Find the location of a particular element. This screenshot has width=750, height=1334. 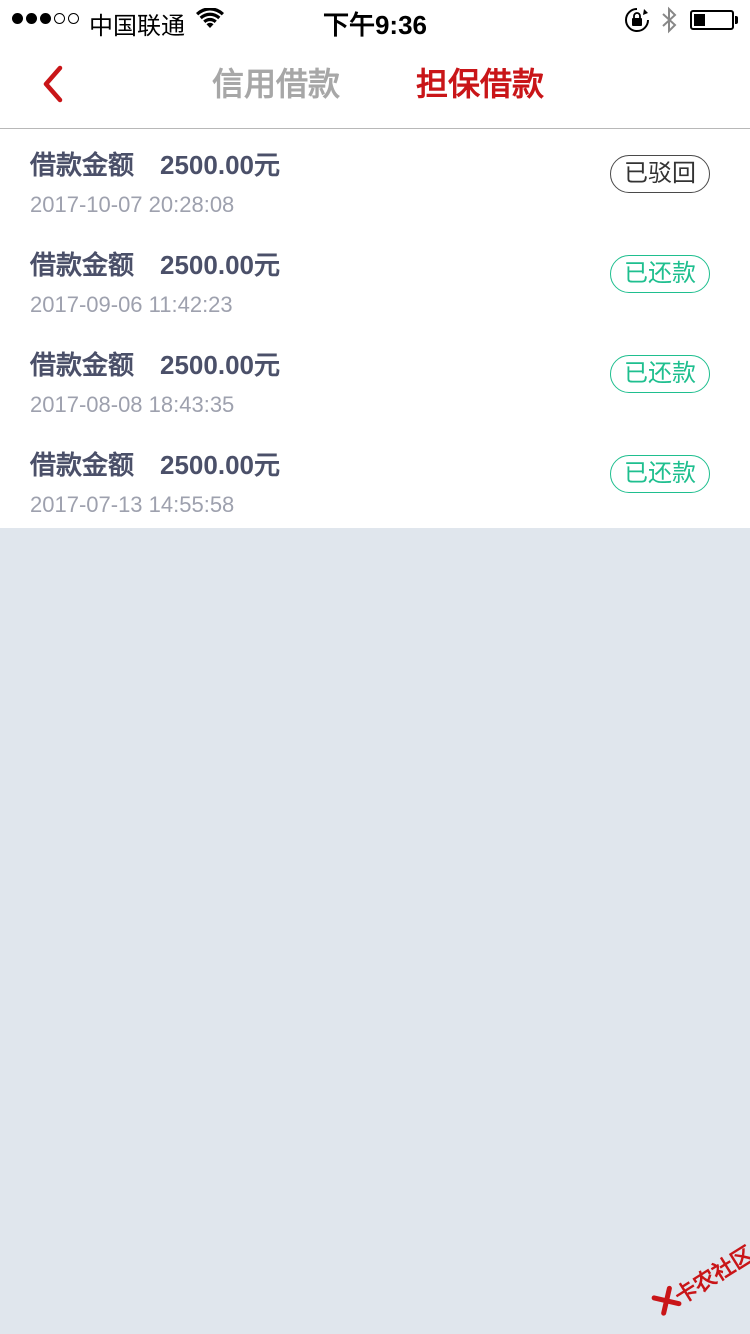

status-badge: 已驳回 is located at coordinates (660, 174).